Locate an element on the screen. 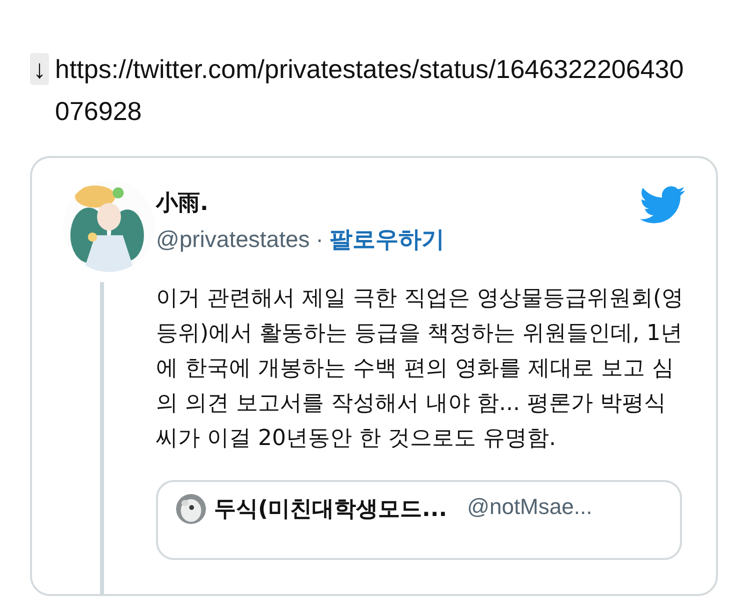  author-name: 小雨. is located at coordinates (183, 204).